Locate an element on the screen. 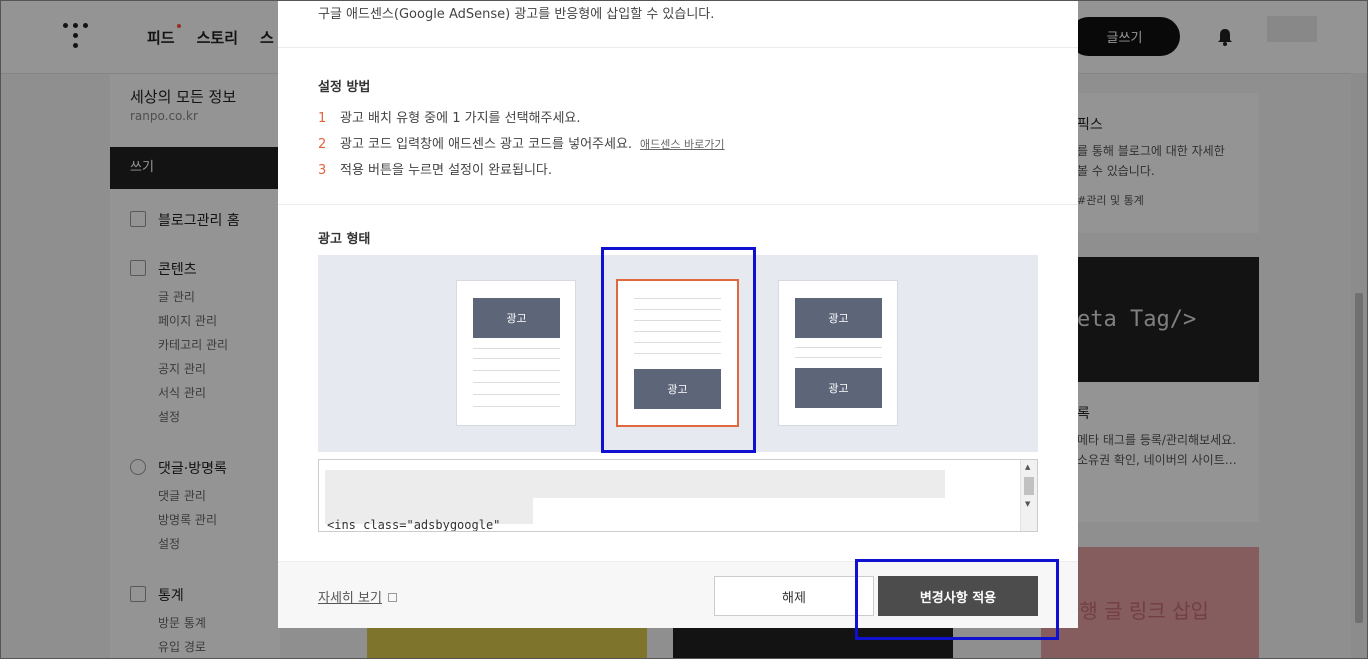 This screenshot has height=659, width=1368. adsense-shortcut-link: 애드센스 바로가기 is located at coordinates (682, 144).